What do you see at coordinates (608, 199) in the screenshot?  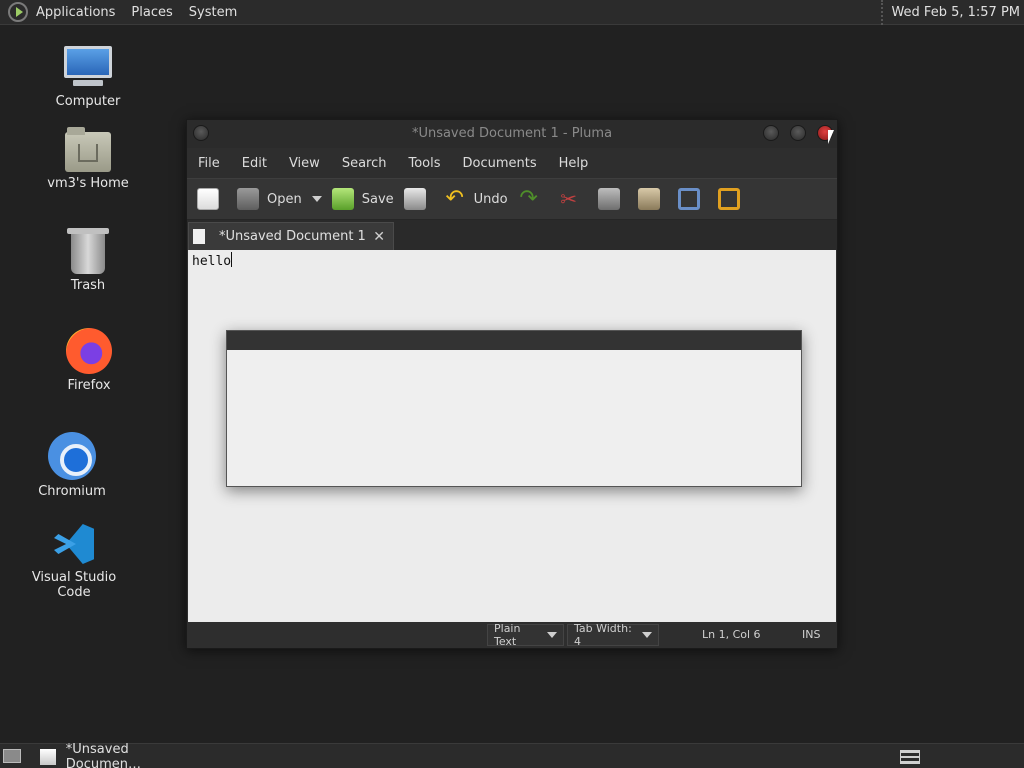 I see `copy-icon` at bounding box center [608, 199].